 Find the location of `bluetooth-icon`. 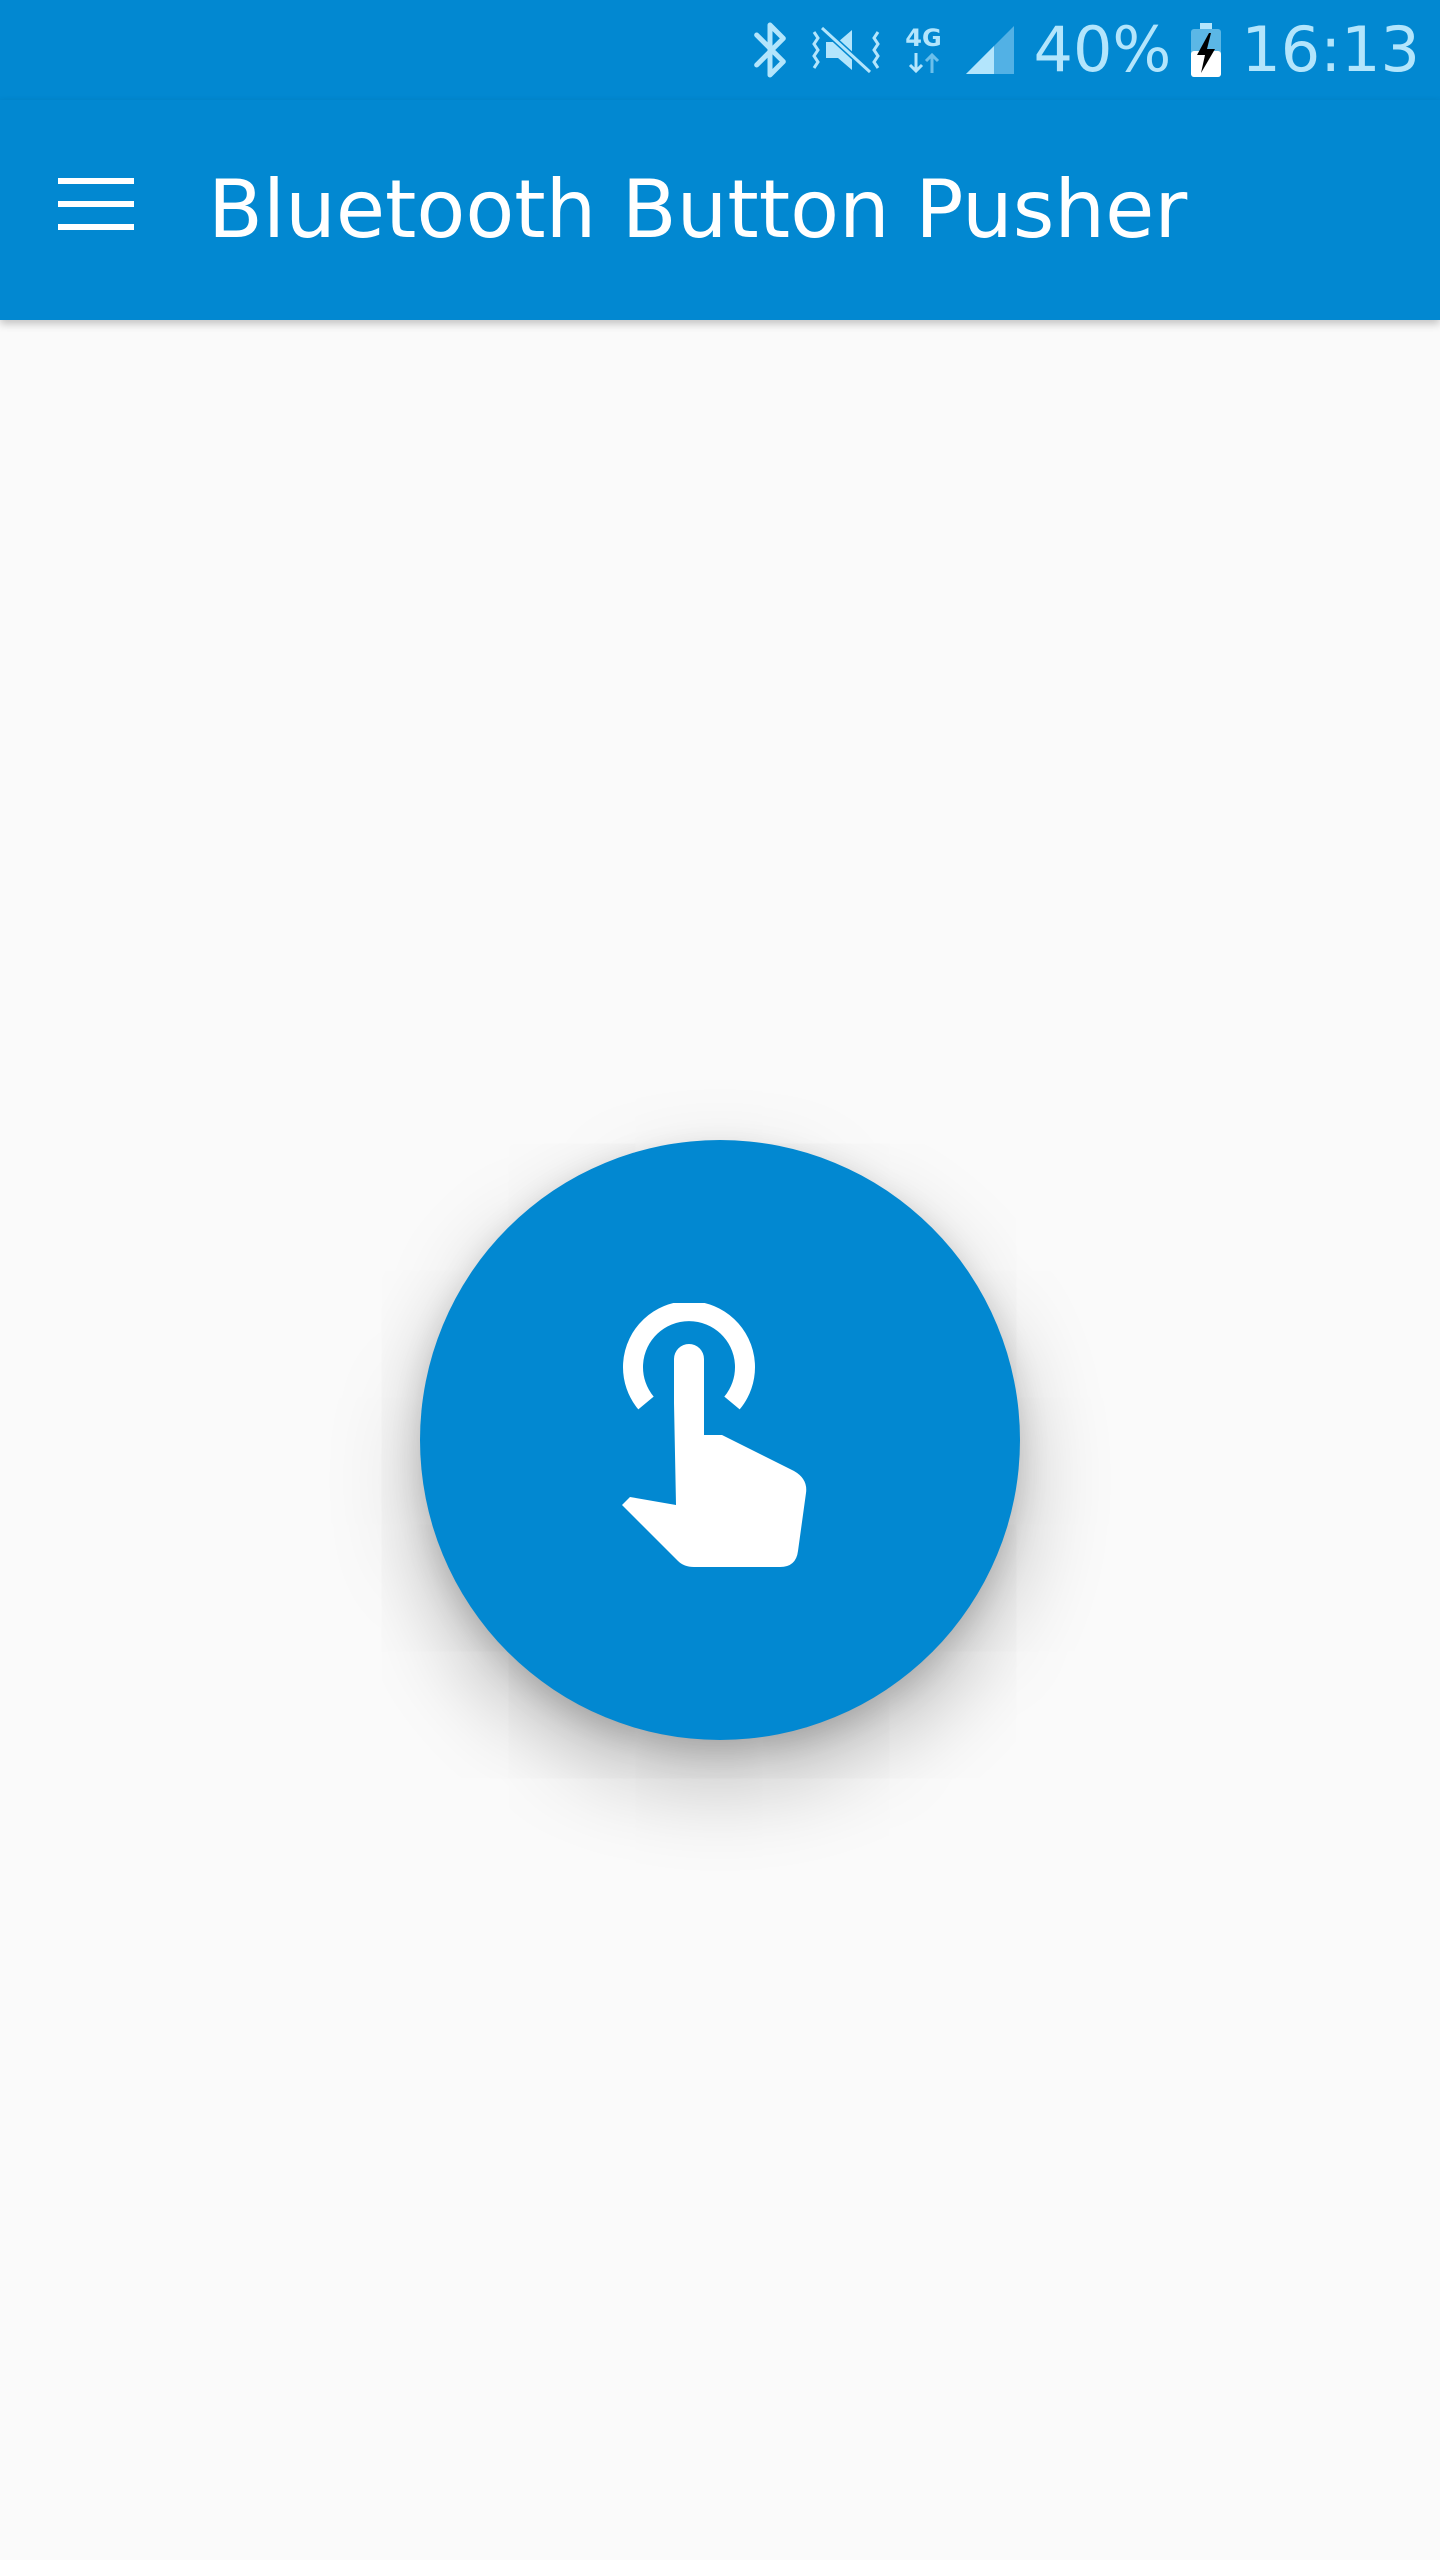

bluetooth-icon is located at coordinates (770, 50).